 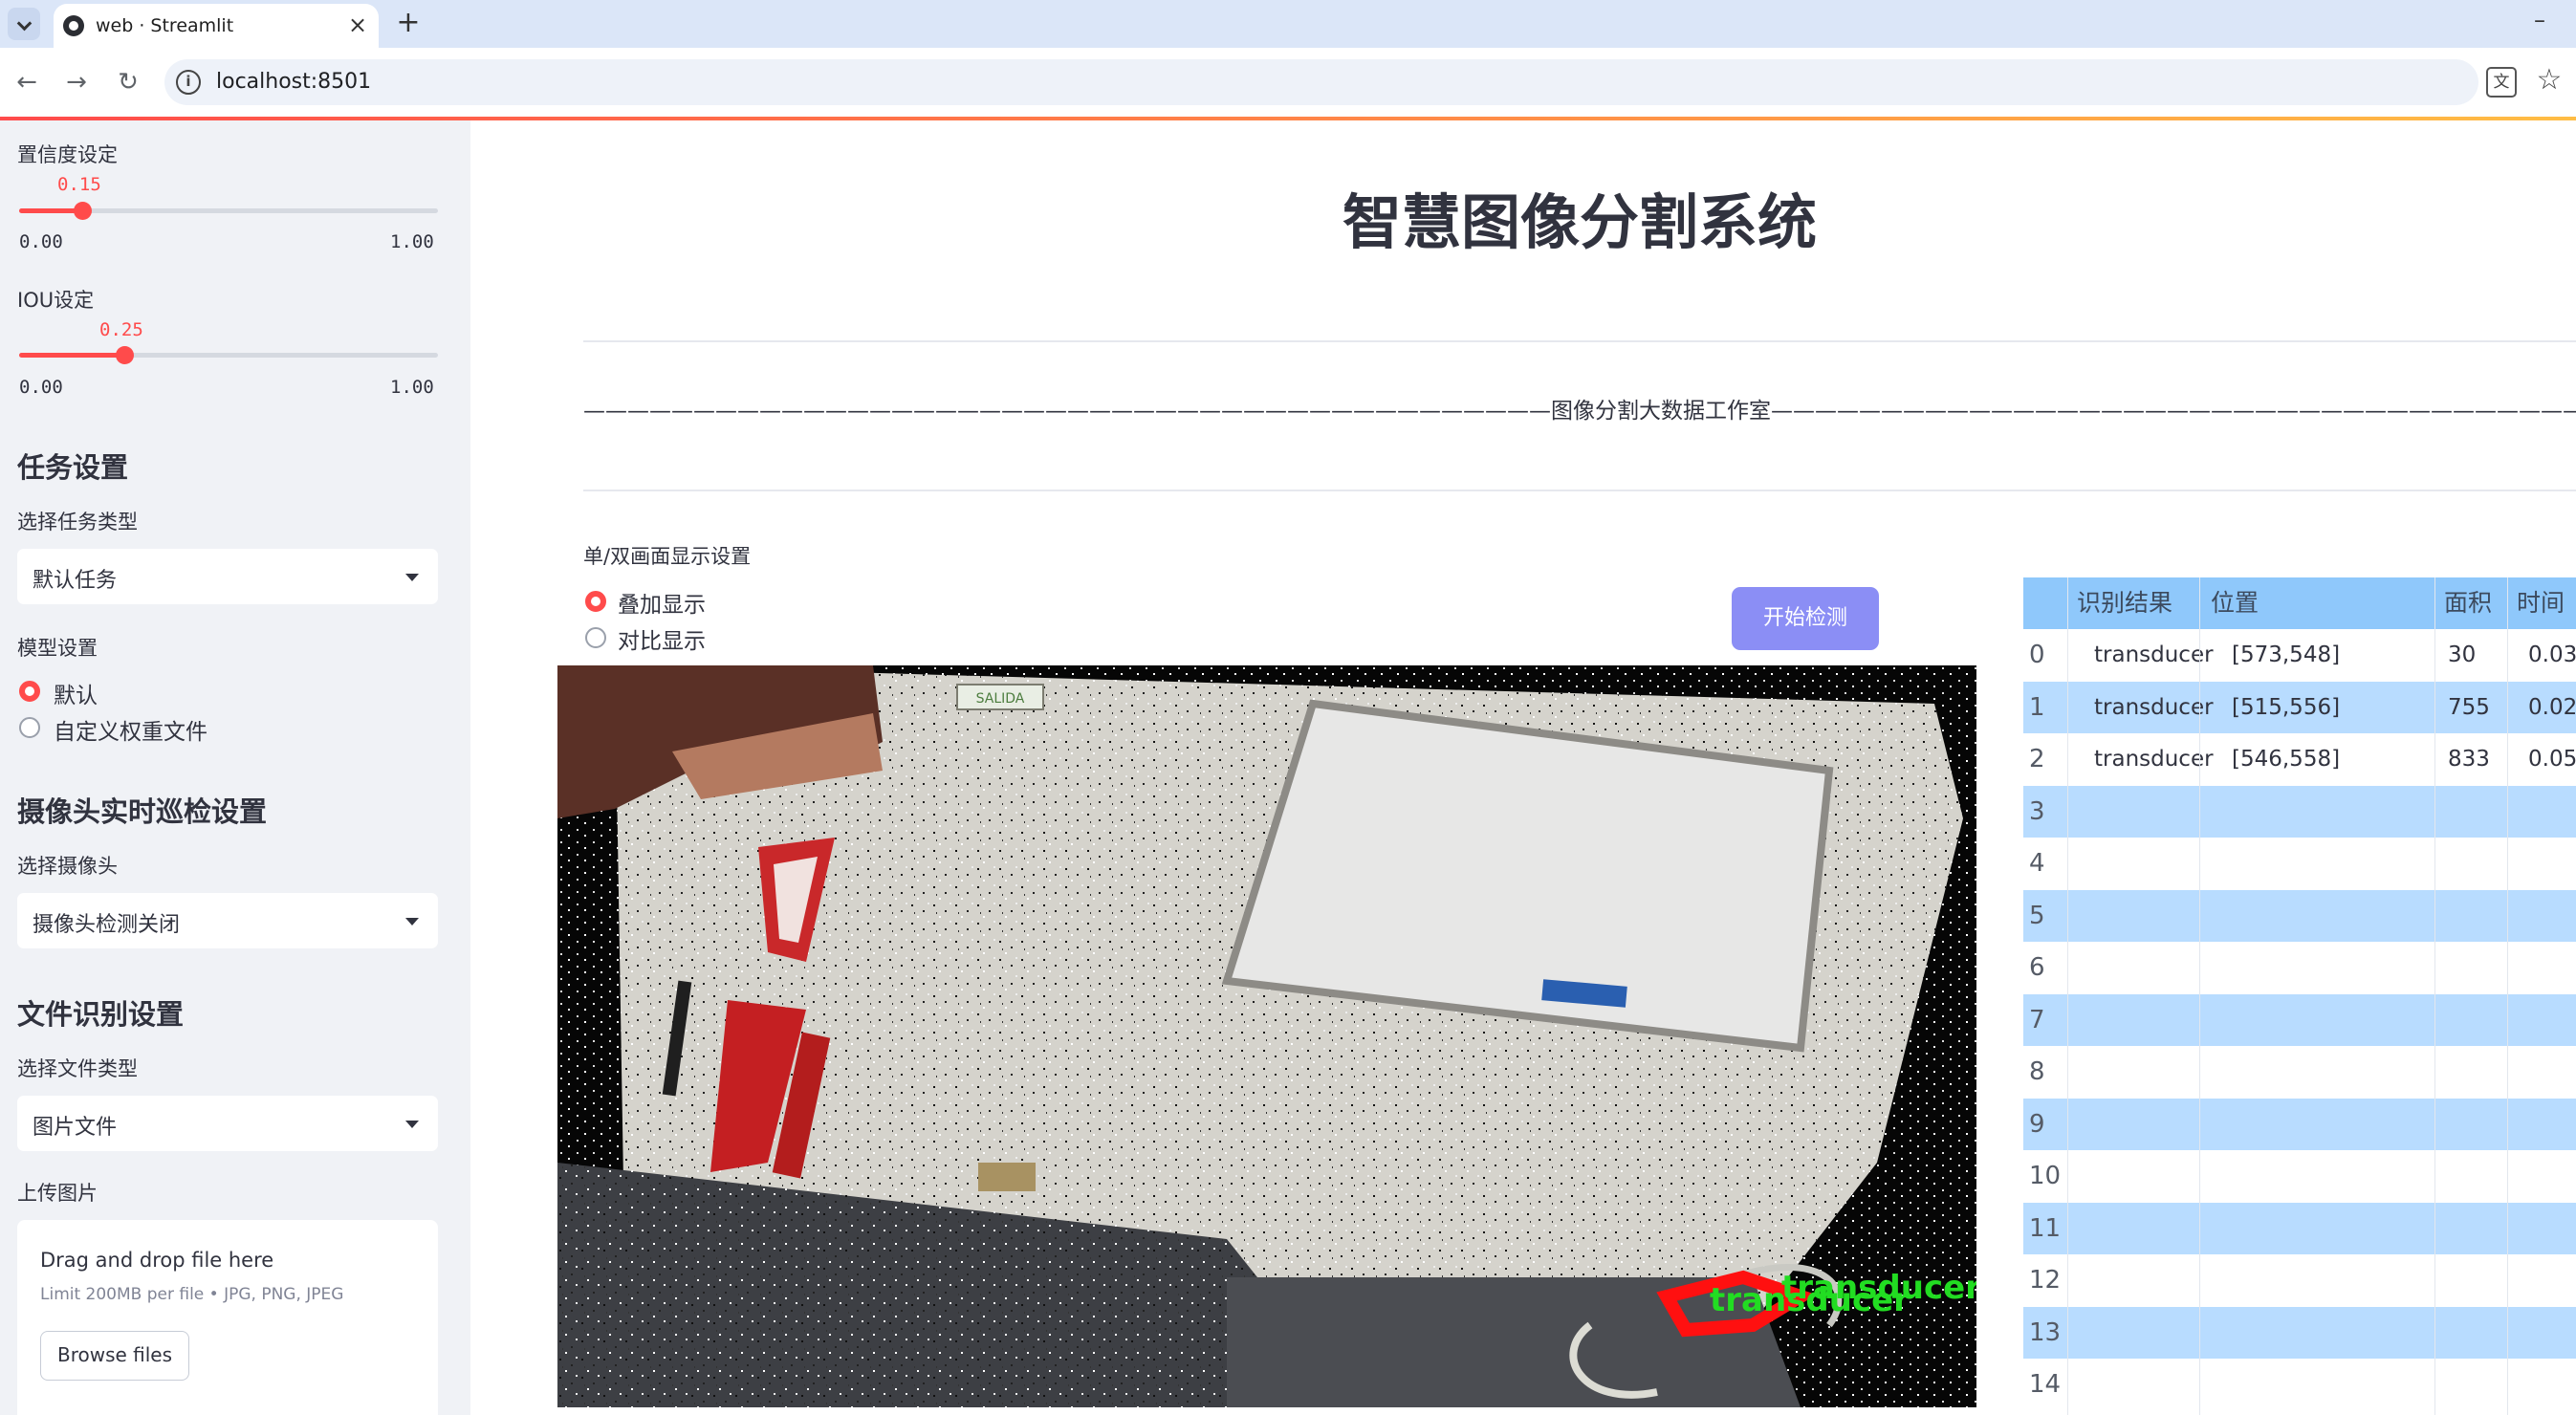 I want to click on camera-select-label: 选择摄像头, so click(x=67, y=866).